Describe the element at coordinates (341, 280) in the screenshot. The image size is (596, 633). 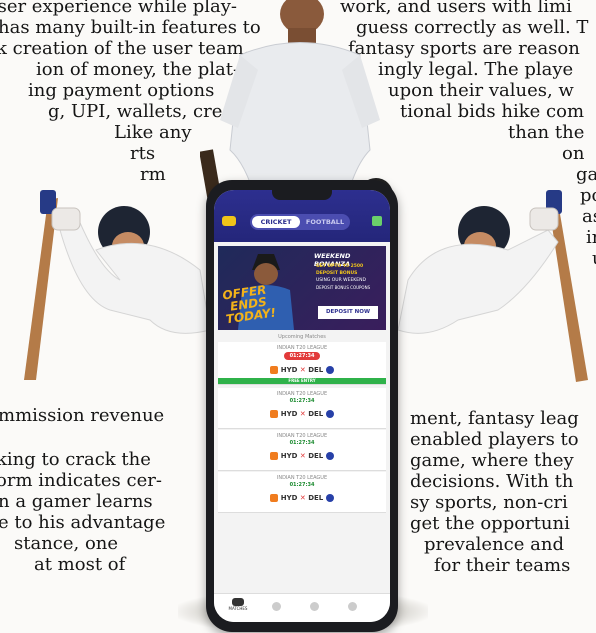
I see `banner-sub: USING OUR WEEKEND` at that location.